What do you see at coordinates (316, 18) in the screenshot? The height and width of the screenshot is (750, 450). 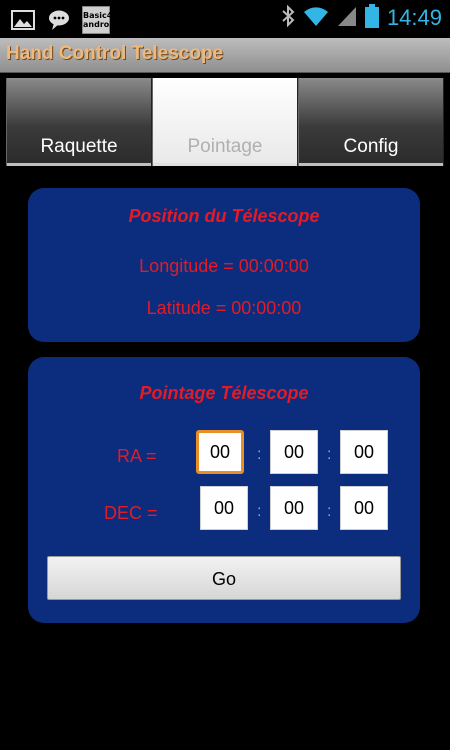 I see `wifi-icon` at bounding box center [316, 18].